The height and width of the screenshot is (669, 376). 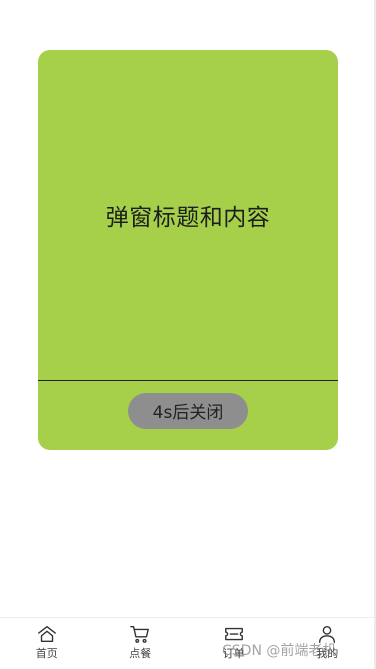 I want to click on tab-orders-label: 订单, so click(x=233, y=653).